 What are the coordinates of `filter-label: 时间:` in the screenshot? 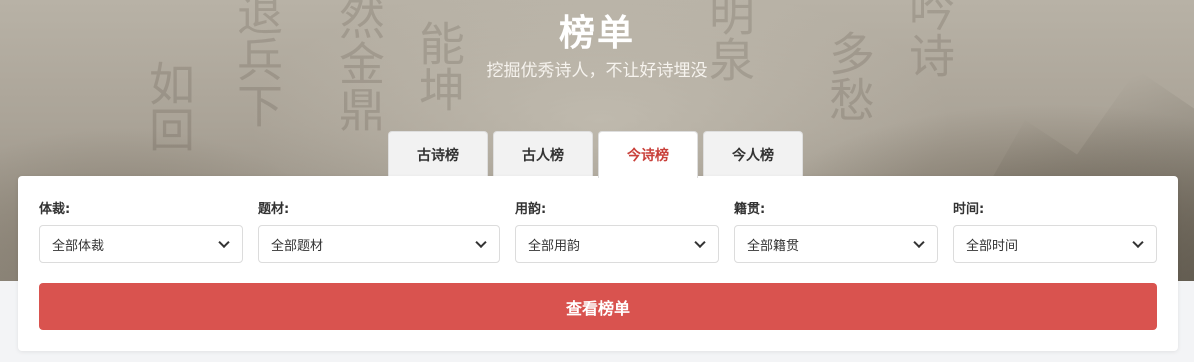 It's located at (969, 209).